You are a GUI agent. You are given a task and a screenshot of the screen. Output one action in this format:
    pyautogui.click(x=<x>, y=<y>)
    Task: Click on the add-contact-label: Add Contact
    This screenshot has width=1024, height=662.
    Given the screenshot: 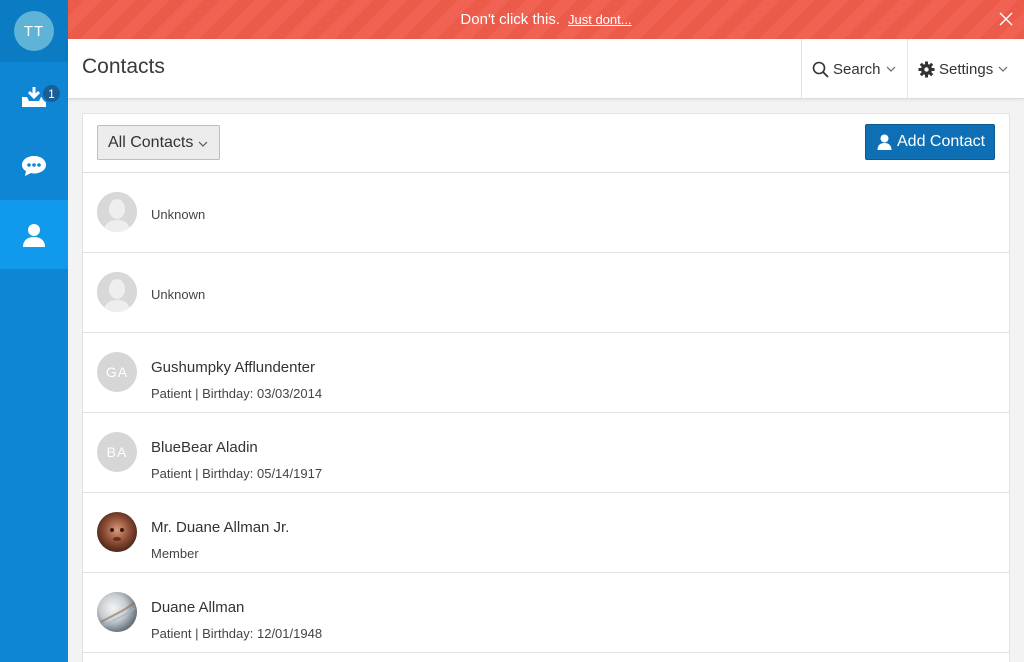 What is the action you would take?
    pyautogui.click(x=941, y=141)
    